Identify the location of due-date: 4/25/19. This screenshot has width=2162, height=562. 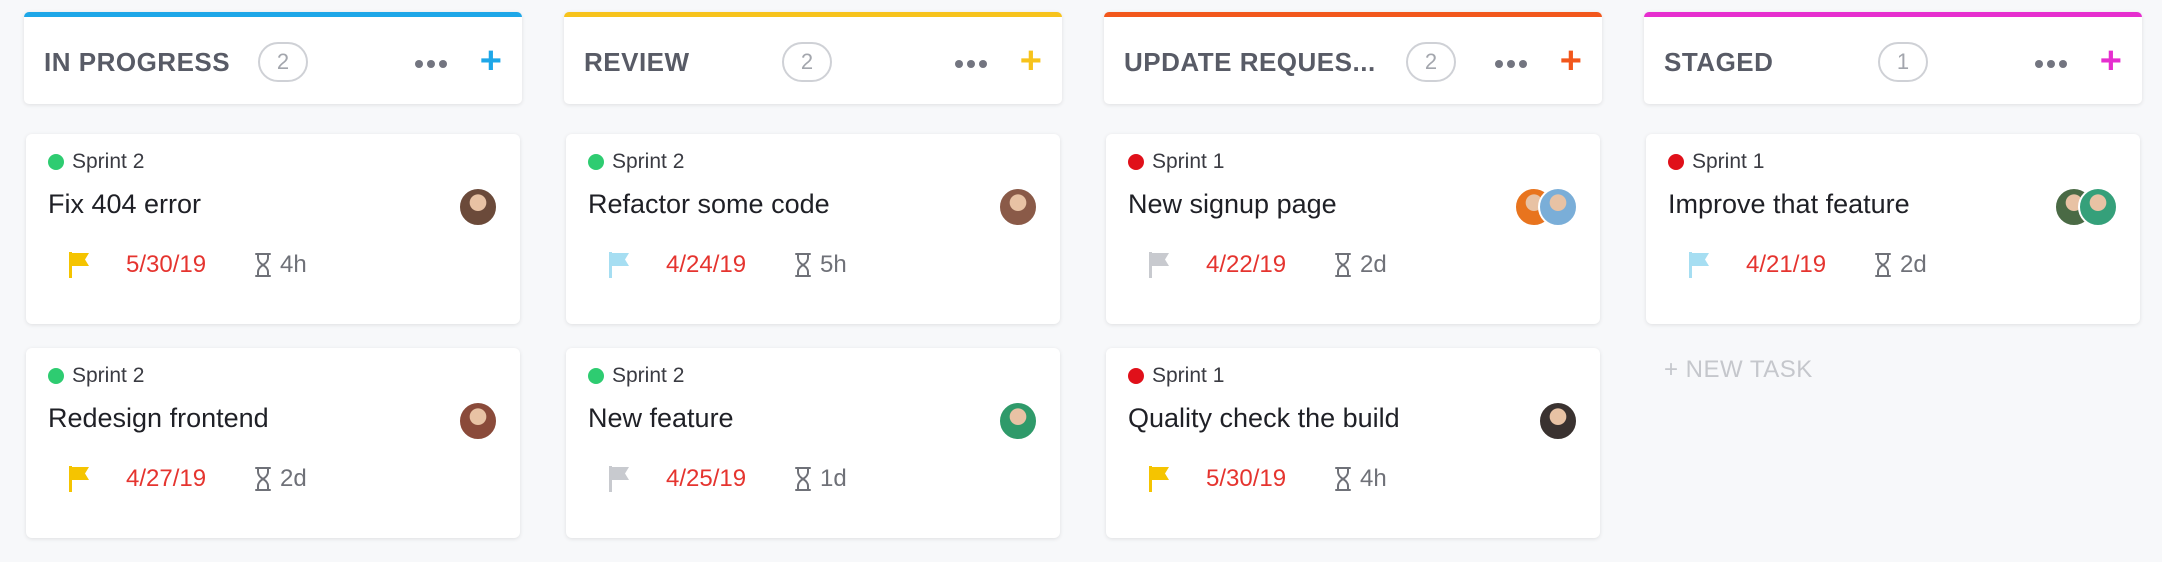
(722, 479).